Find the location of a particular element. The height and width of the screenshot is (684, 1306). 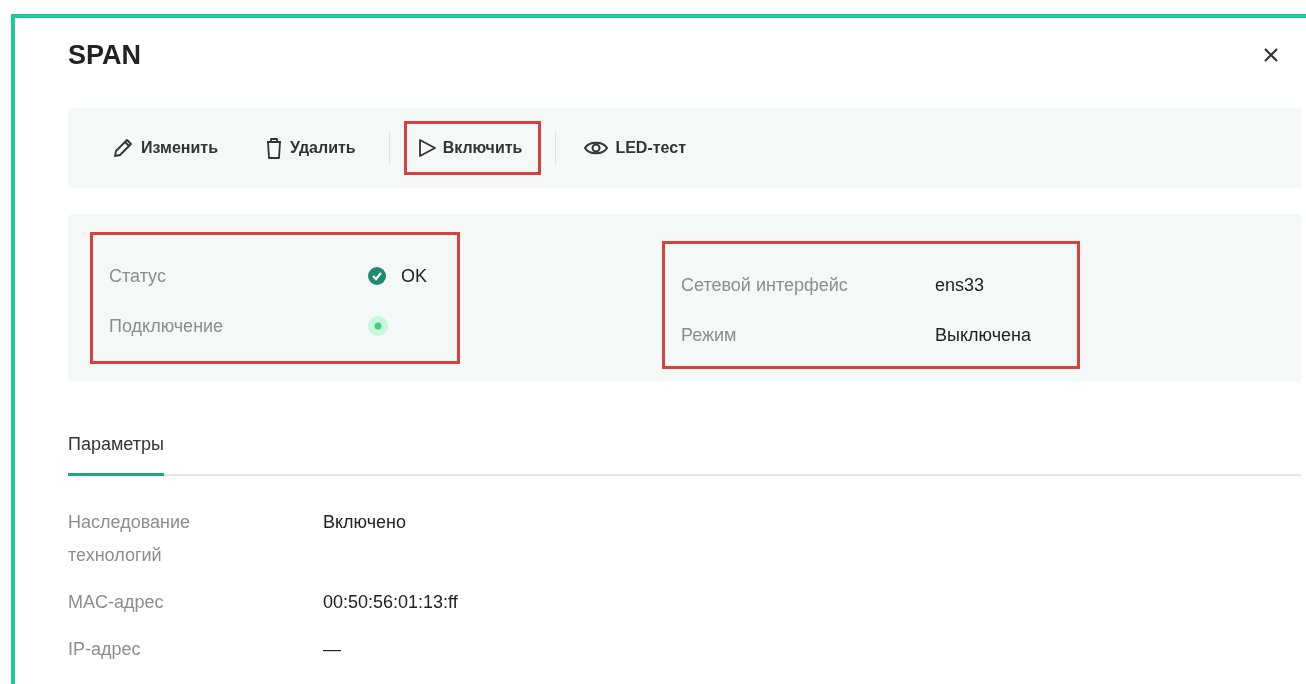

info-value: ens33 is located at coordinates (960, 285).